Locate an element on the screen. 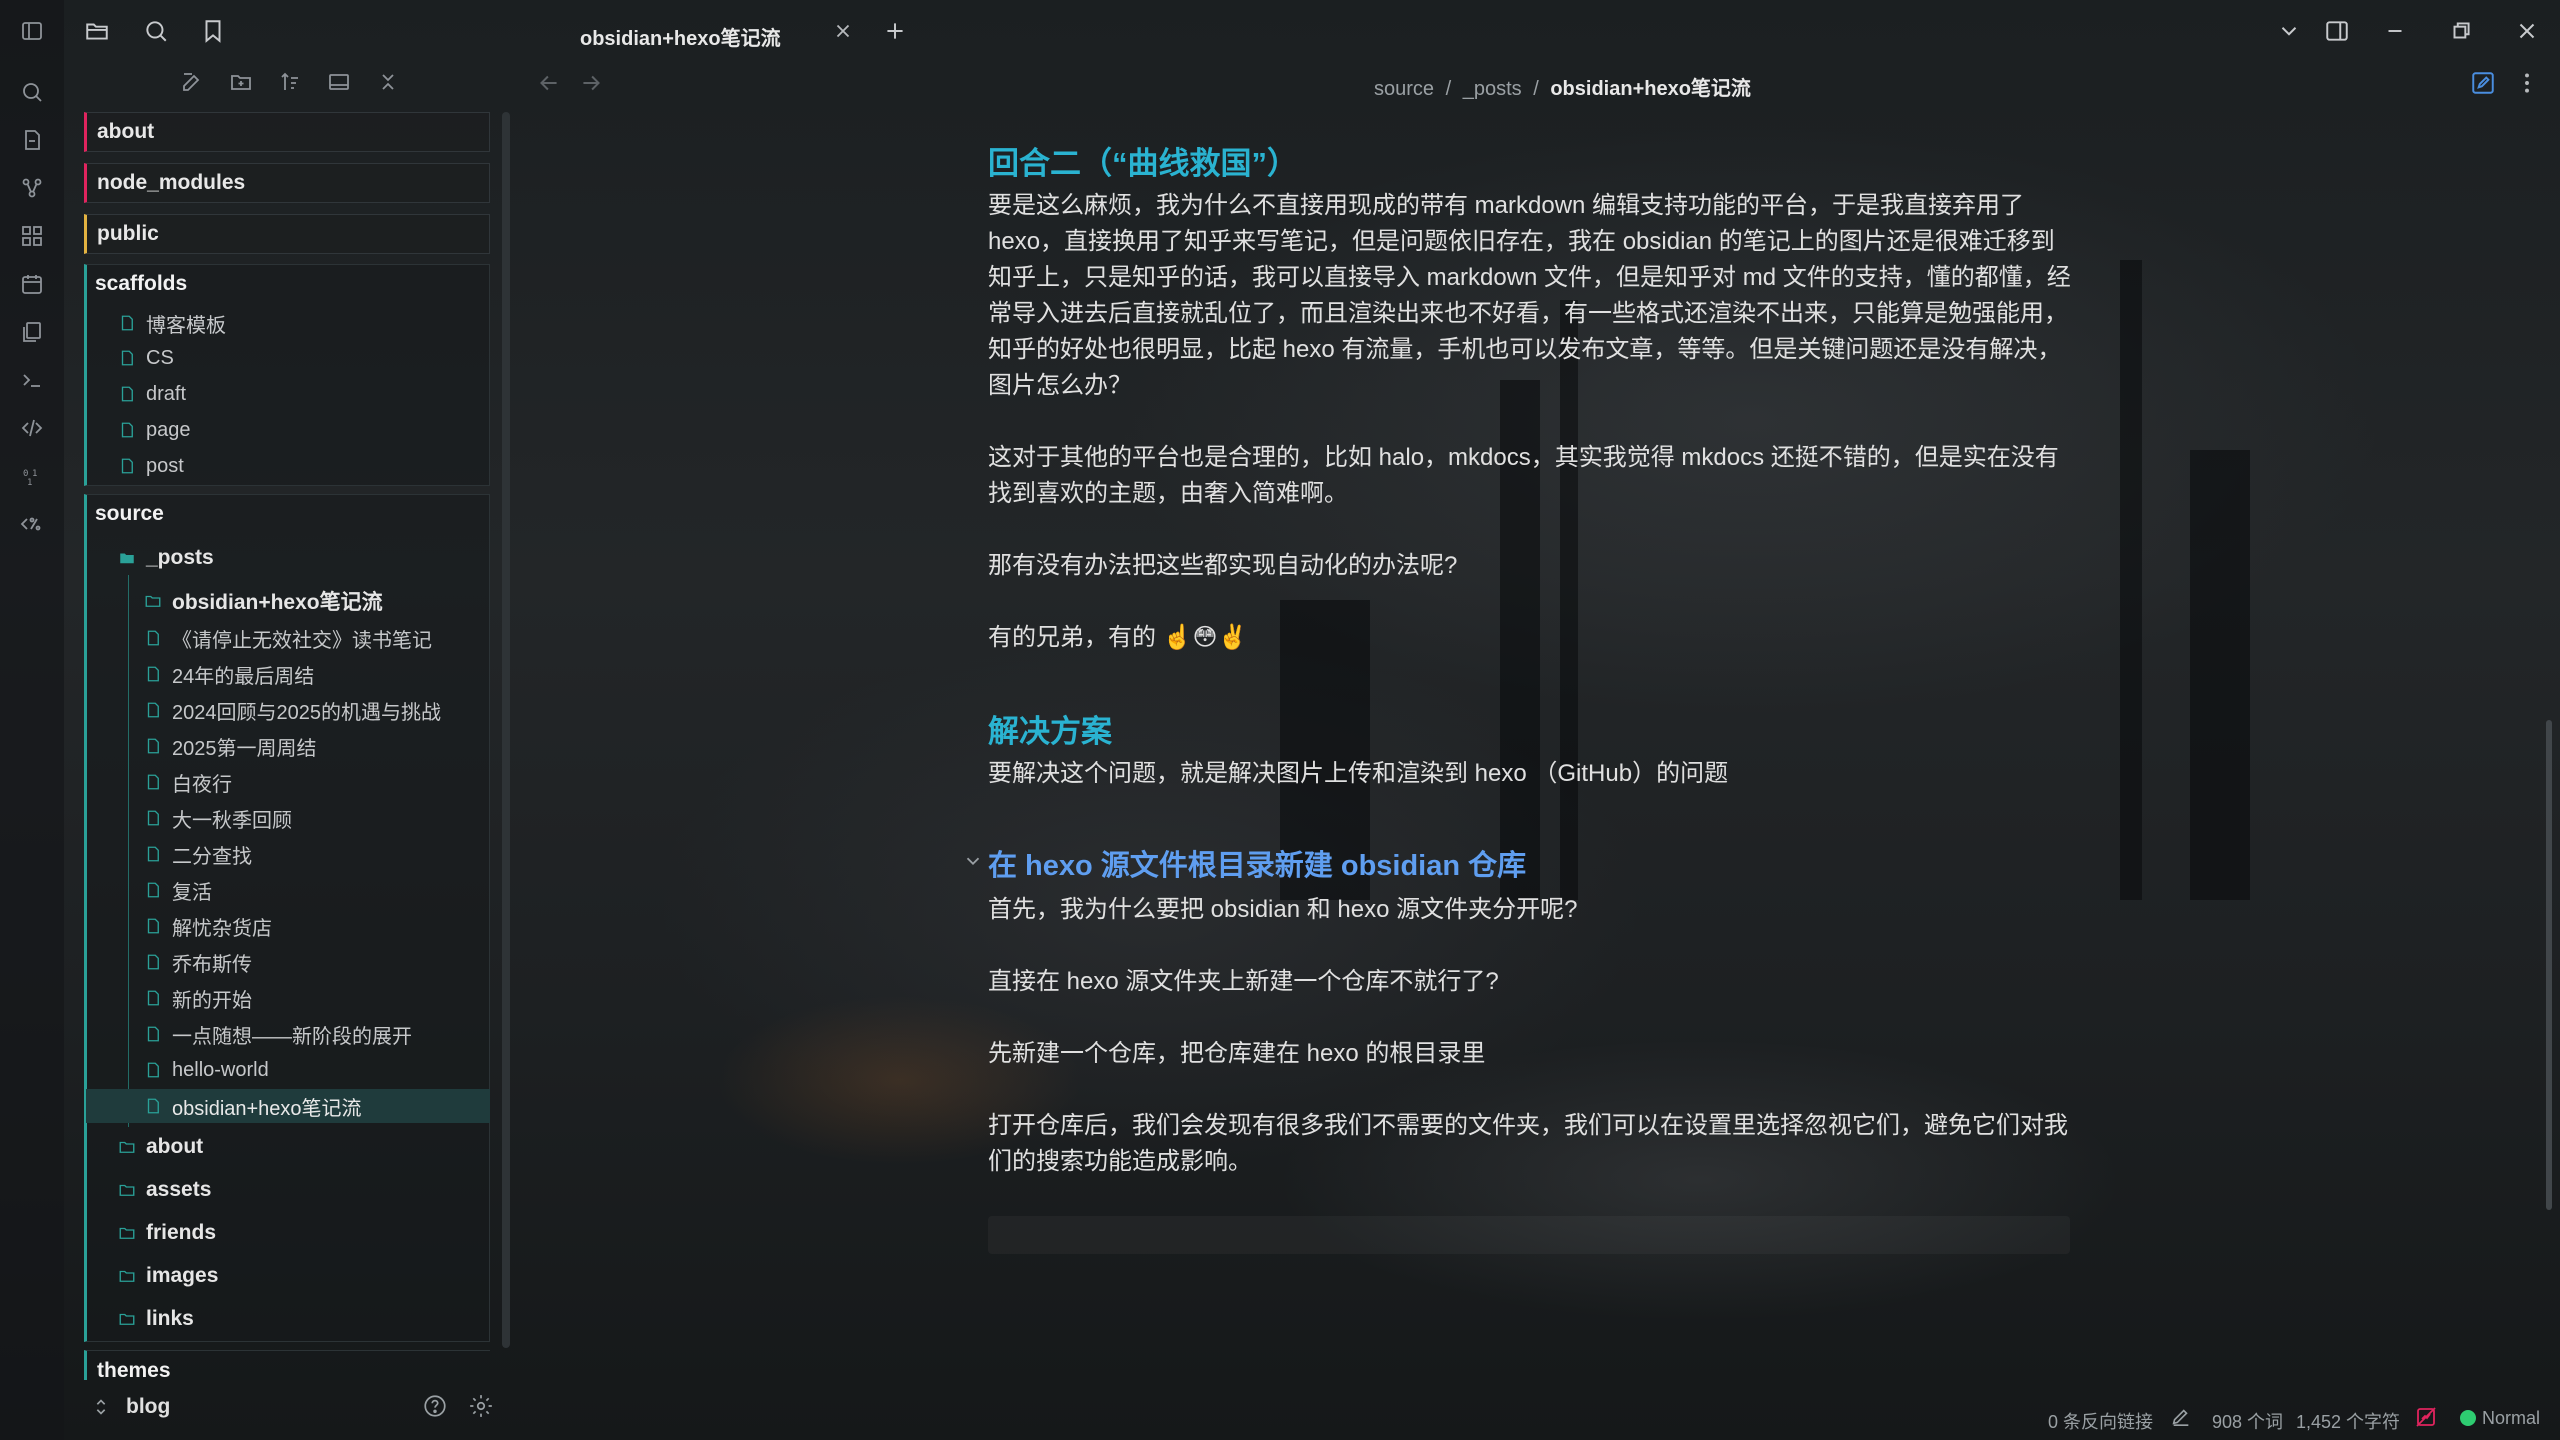 The height and width of the screenshot is (1440, 2560). file-item: 2024回顾与2025的机遇与挑战 is located at coordinates (292, 710).